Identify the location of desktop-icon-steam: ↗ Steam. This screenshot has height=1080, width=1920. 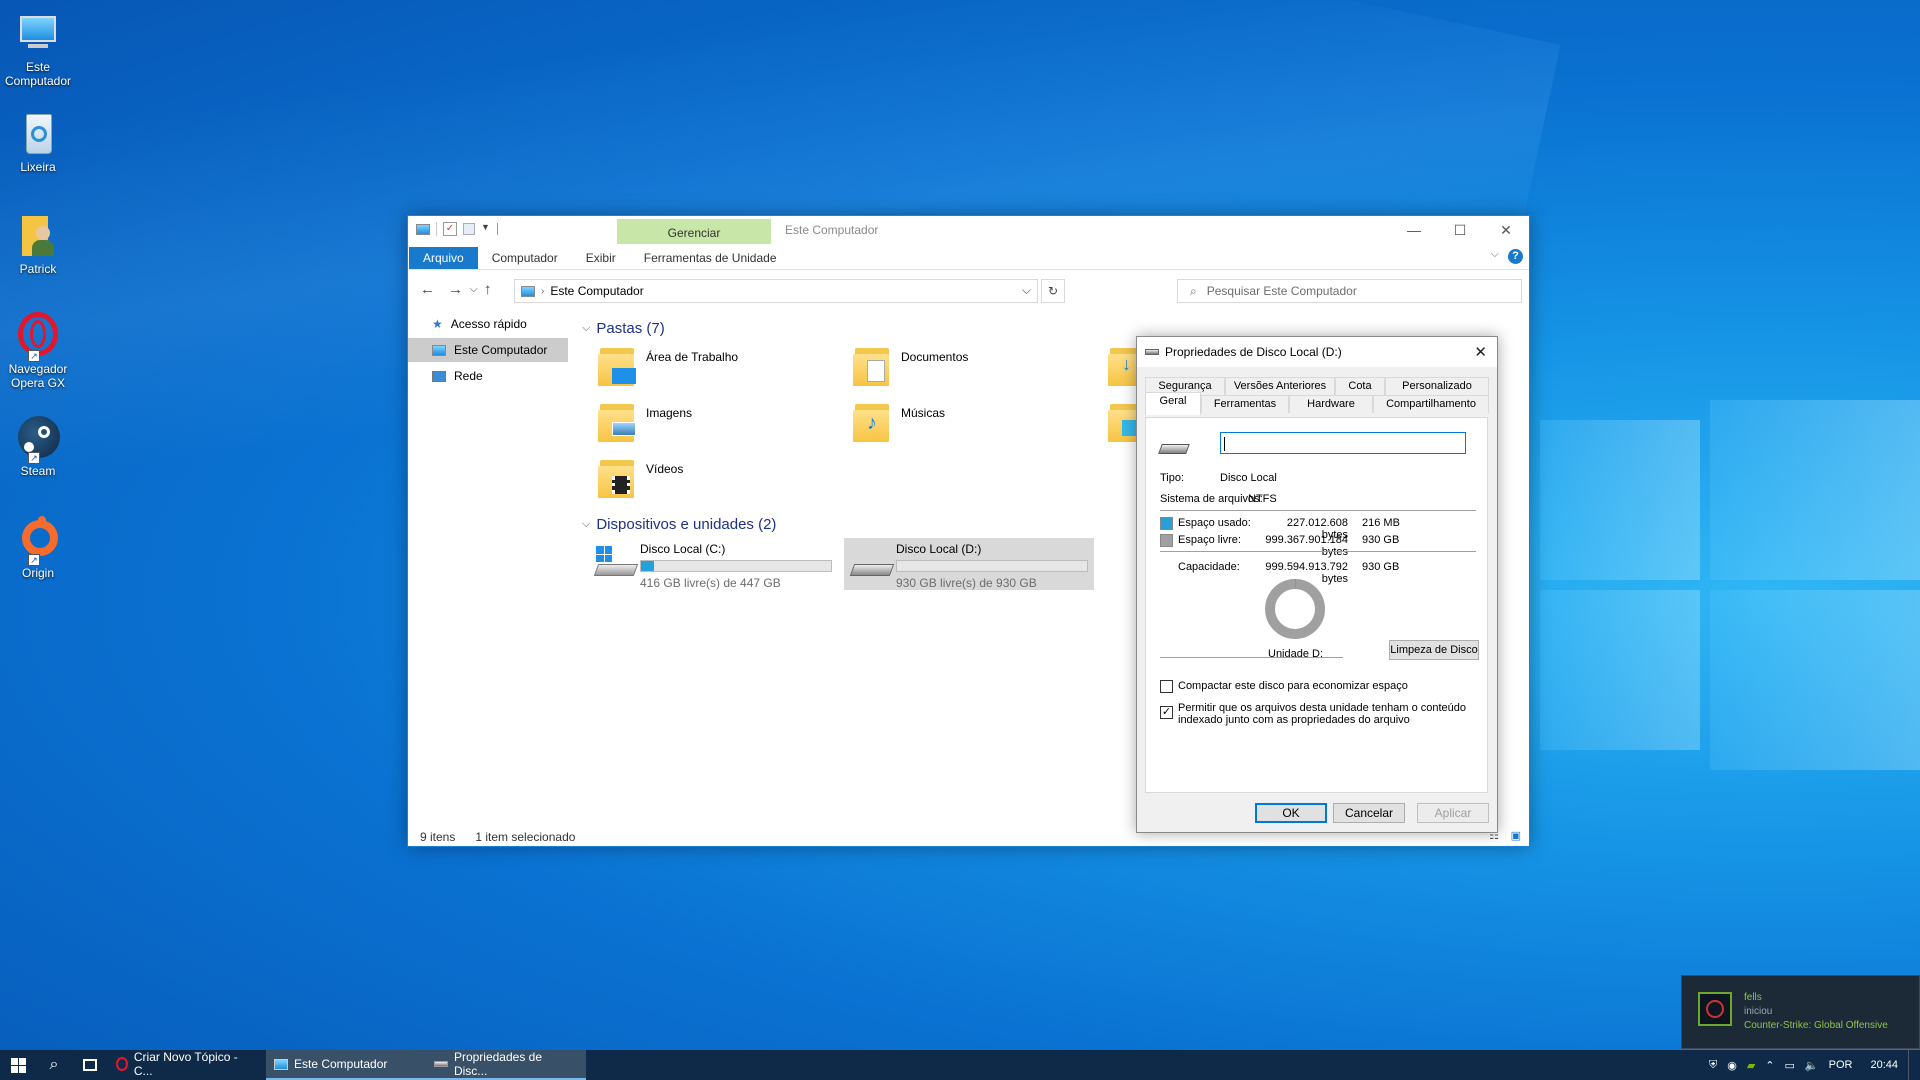
(38, 446).